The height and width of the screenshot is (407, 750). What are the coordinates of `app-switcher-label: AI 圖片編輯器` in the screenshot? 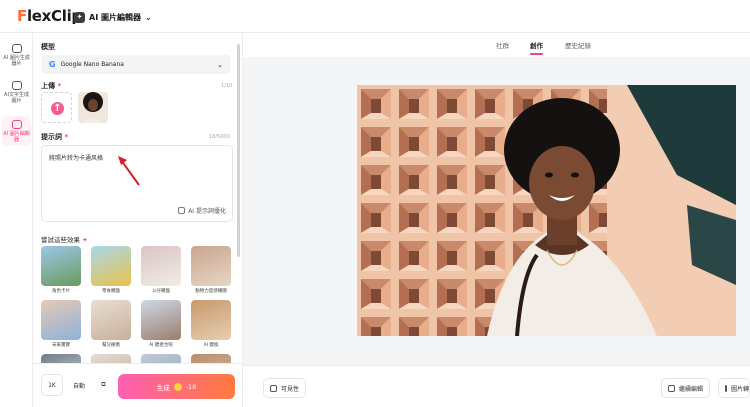 It's located at (115, 17).